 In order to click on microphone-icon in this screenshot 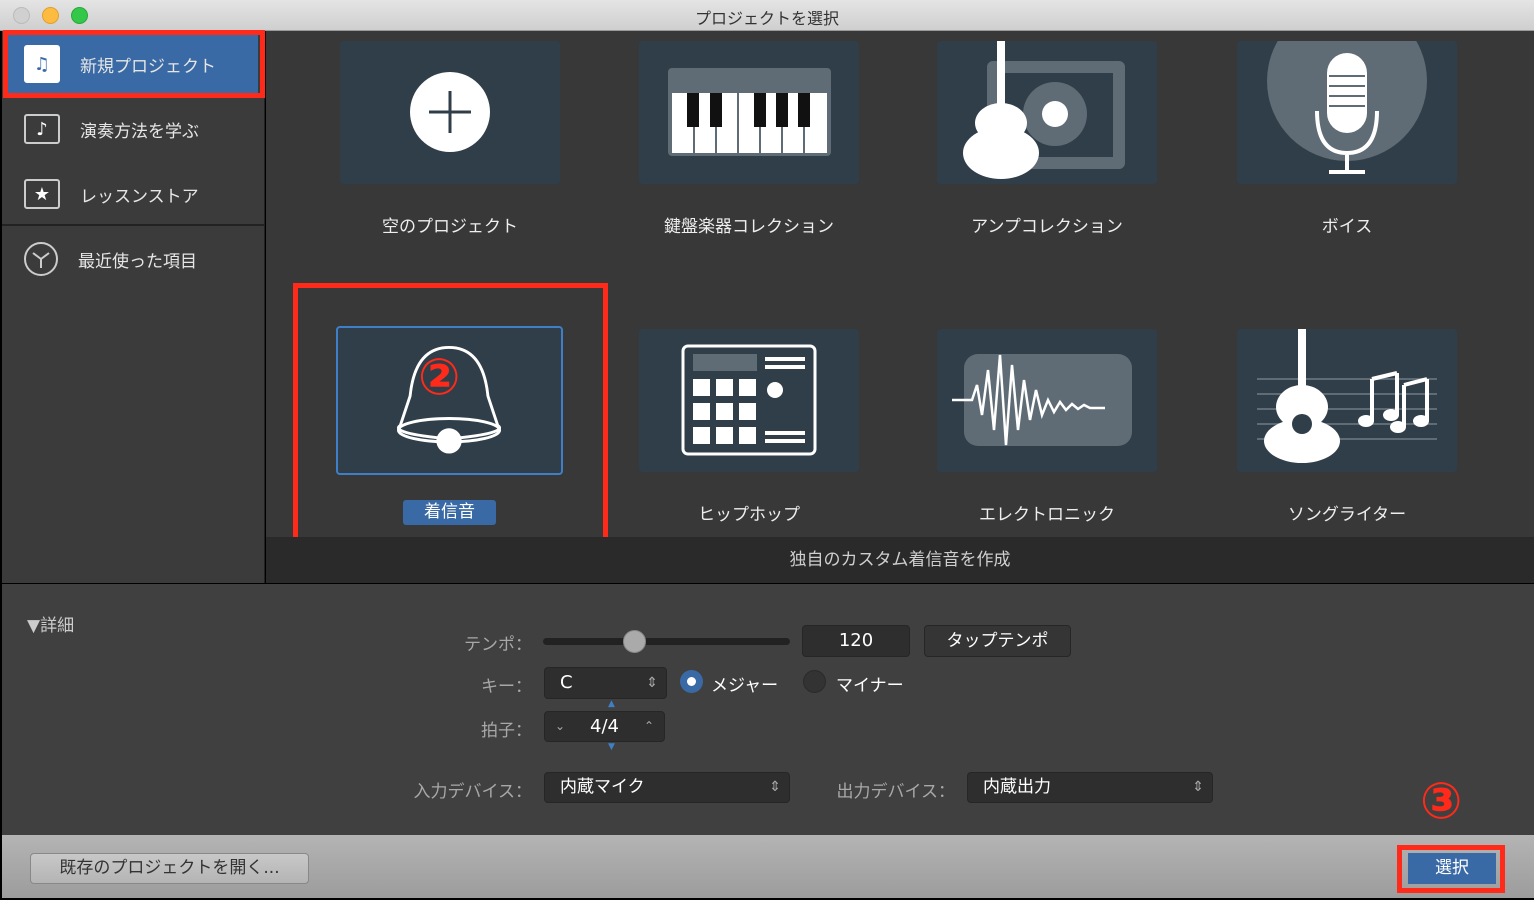, I will do `click(1347, 107)`.